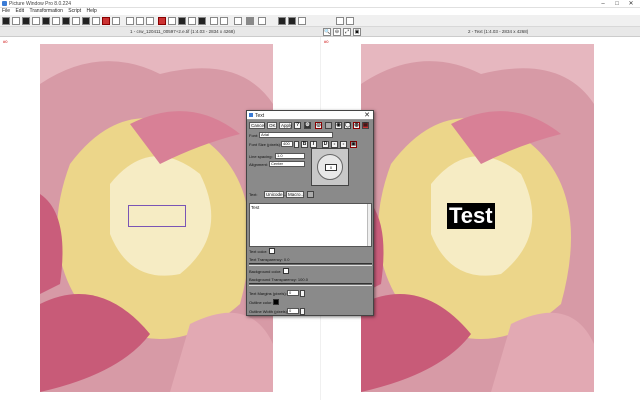 The width and height of the screenshot is (640, 400). I want to click on help-icon, so click(116, 21).